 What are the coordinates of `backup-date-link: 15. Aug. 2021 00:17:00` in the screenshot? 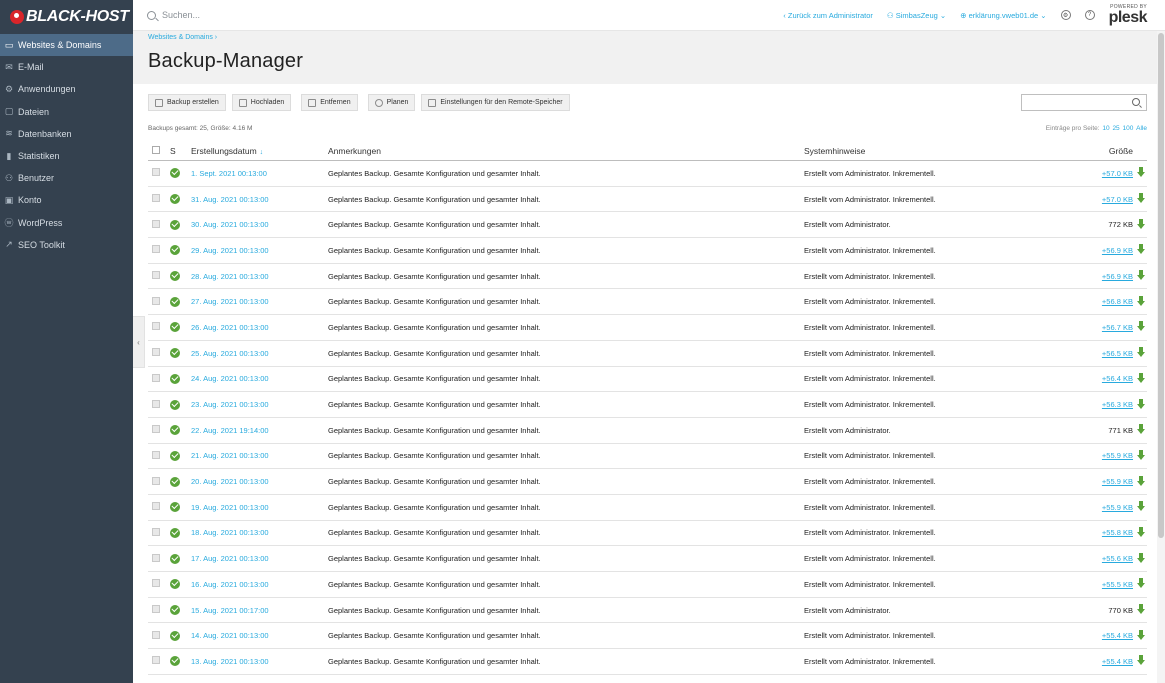 It's located at (230, 610).